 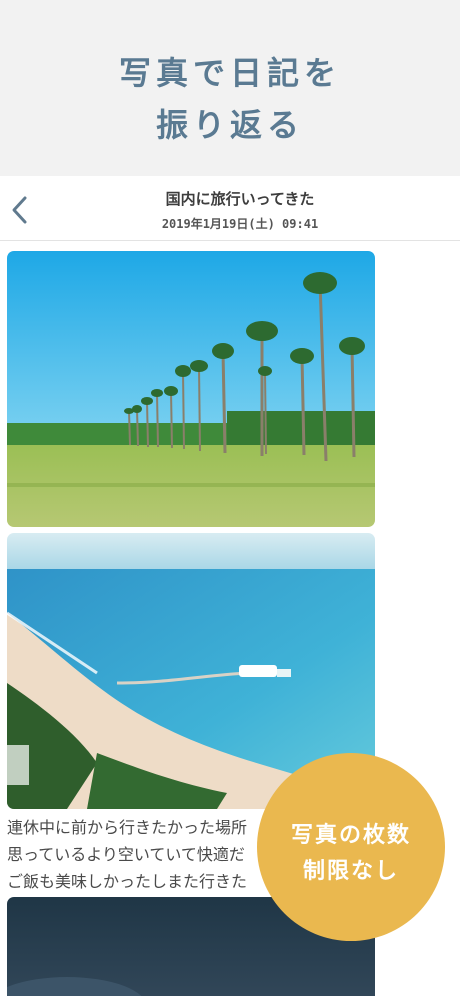 What do you see at coordinates (240, 199) in the screenshot?
I see `entry-title: 国内に旅行いってきた` at bounding box center [240, 199].